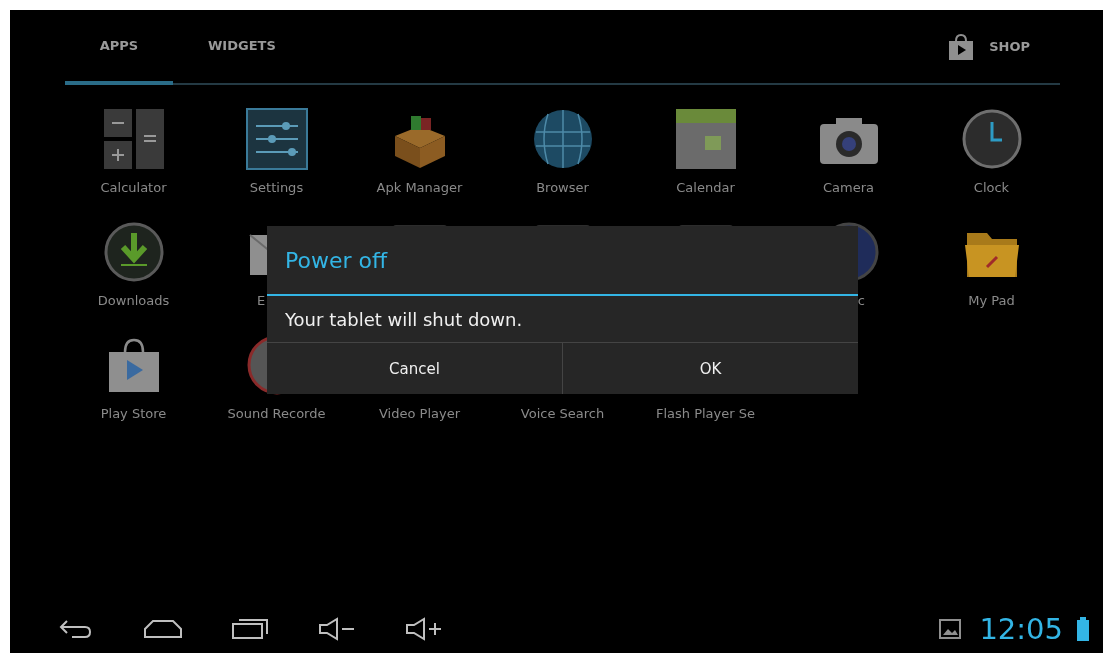 The width and height of the screenshot is (1108, 653). What do you see at coordinates (562, 139) in the screenshot?
I see `globe-icon` at bounding box center [562, 139].